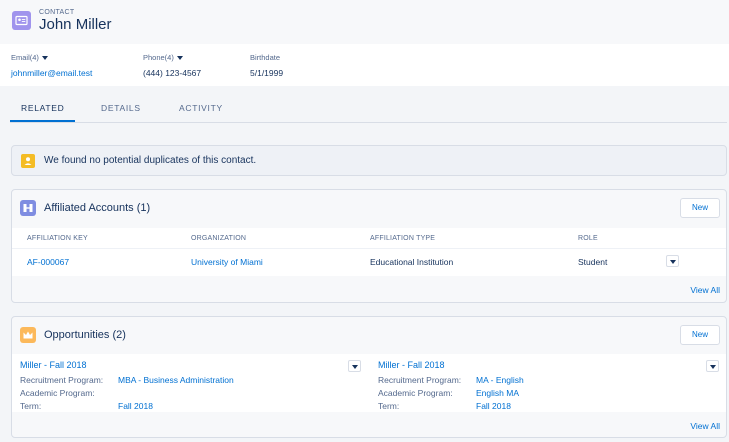 This screenshot has height=442, width=729. I want to click on active-tab-indicator, so click(42, 121).